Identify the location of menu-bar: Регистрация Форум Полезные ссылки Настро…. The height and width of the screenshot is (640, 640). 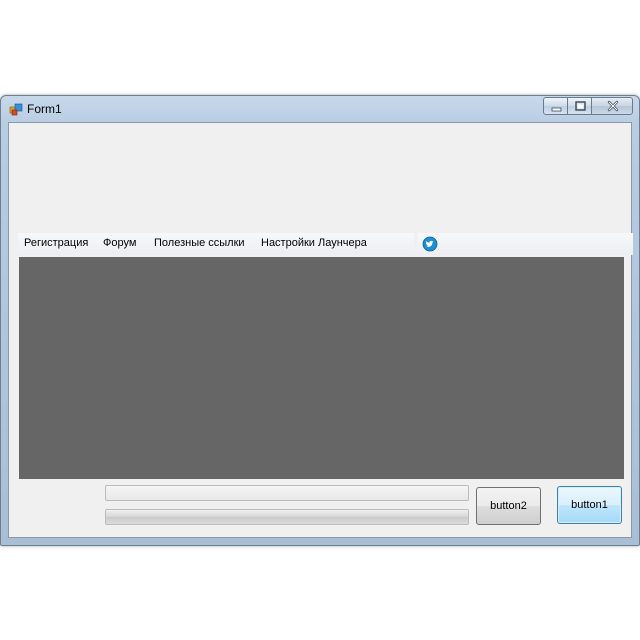
(325, 244).